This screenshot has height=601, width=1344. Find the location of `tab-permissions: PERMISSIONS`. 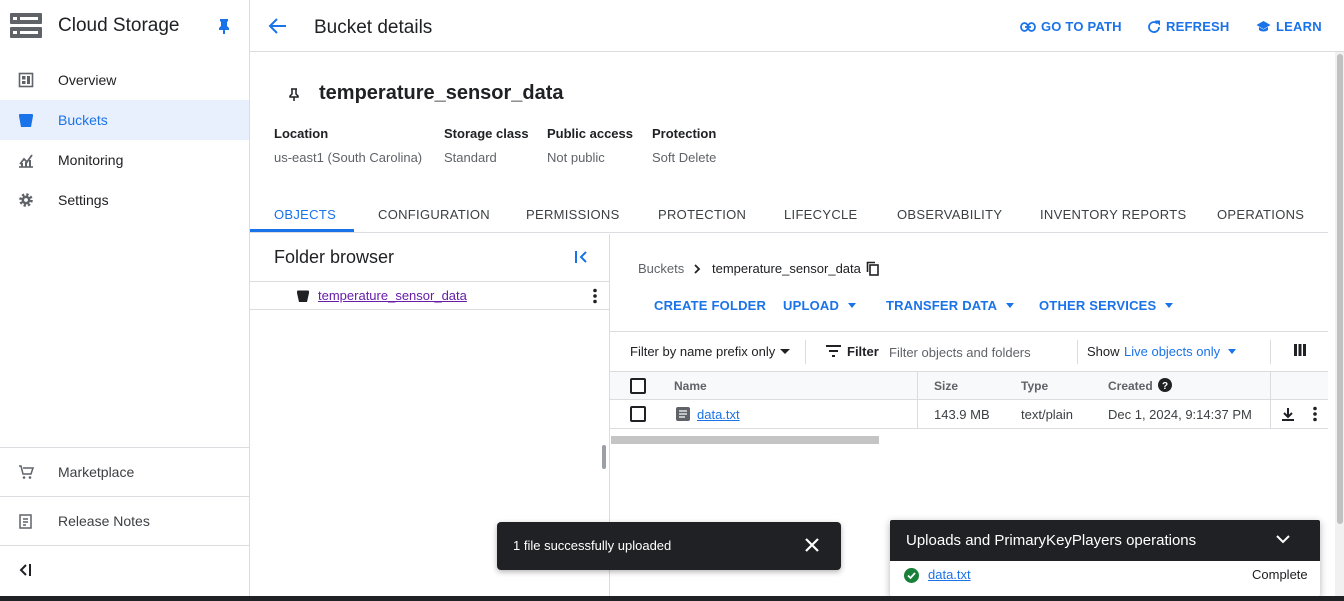

tab-permissions: PERMISSIONS is located at coordinates (573, 214).